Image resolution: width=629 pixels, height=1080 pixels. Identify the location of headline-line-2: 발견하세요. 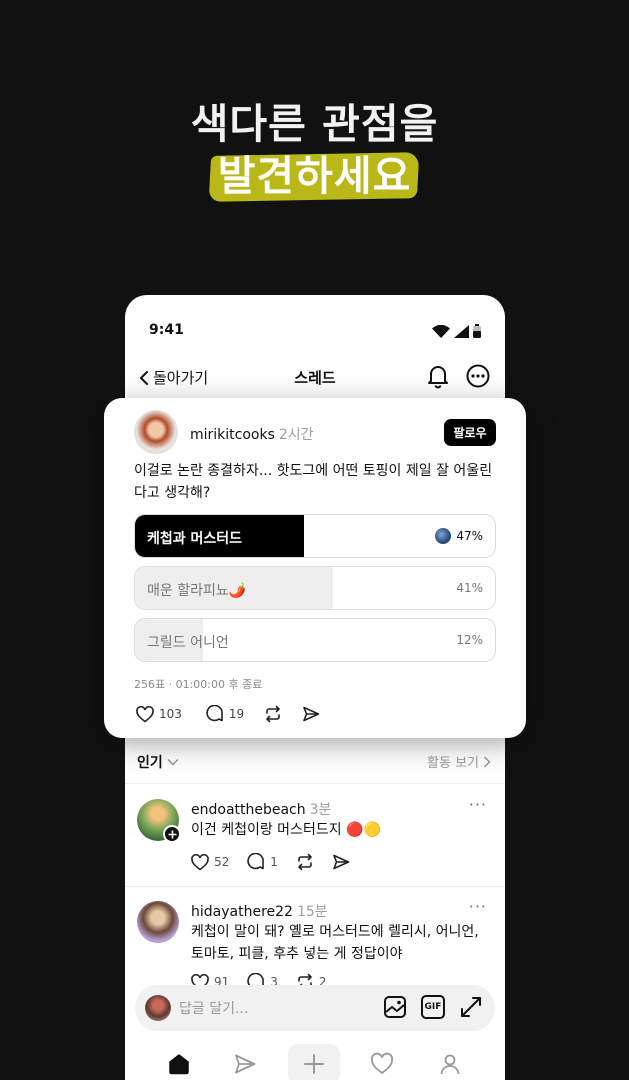
(314, 176).